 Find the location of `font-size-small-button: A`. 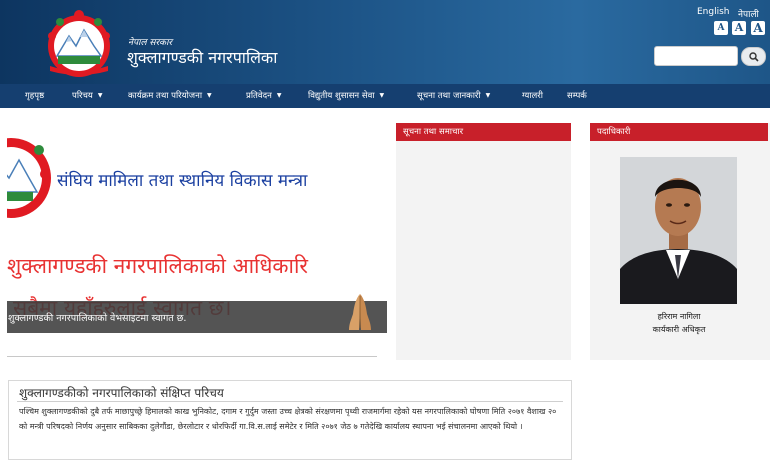

font-size-small-button: A is located at coordinates (721, 28).